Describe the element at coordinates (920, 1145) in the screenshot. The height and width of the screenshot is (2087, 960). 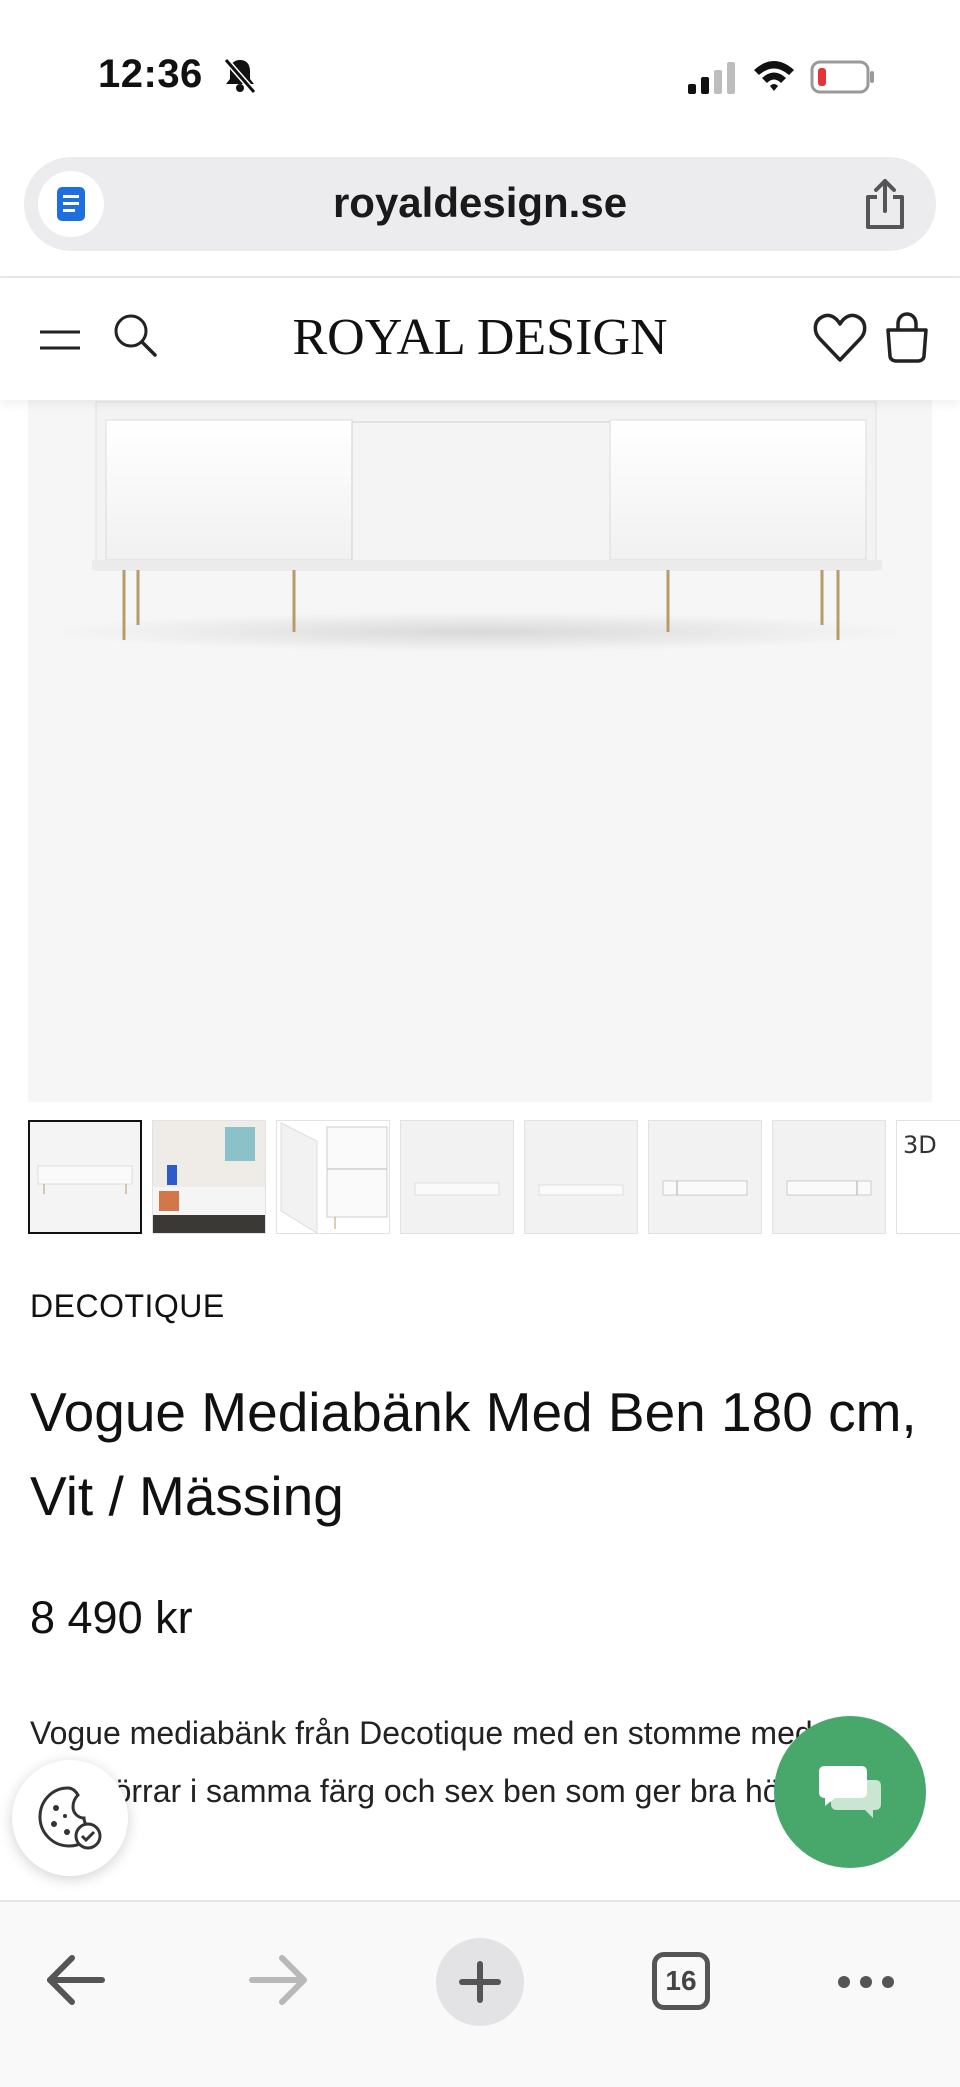
I see `3d-view-icon: 3D` at that location.